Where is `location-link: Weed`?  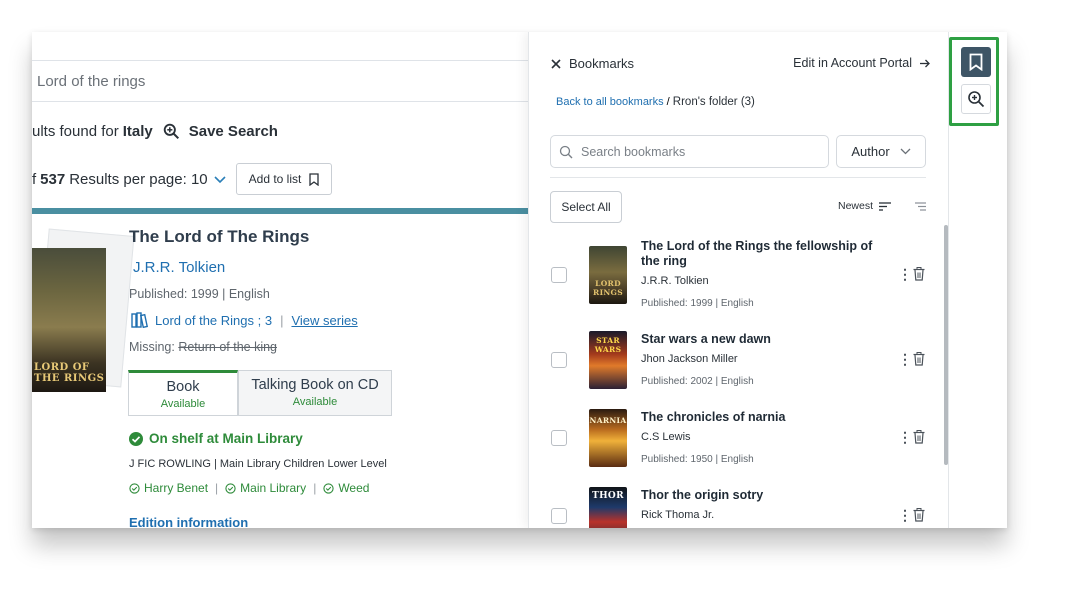 location-link: Weed is located at coordinates (353, 488).